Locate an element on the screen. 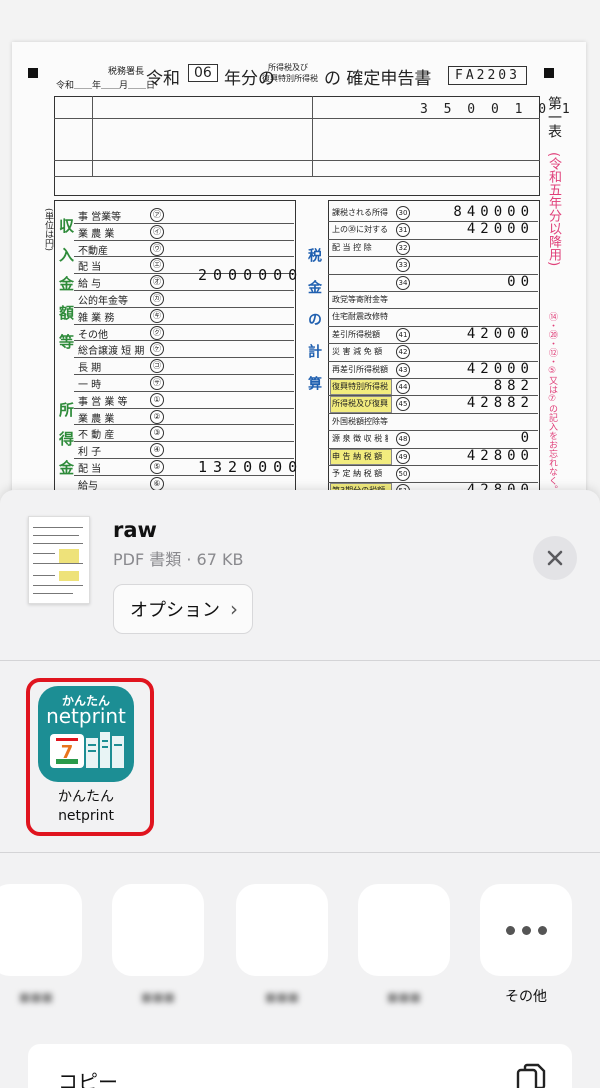 The height and width of the screenshot is (1088, 600). tax-row-label: 外国税額控除等 is located at coordinates (360, 421).